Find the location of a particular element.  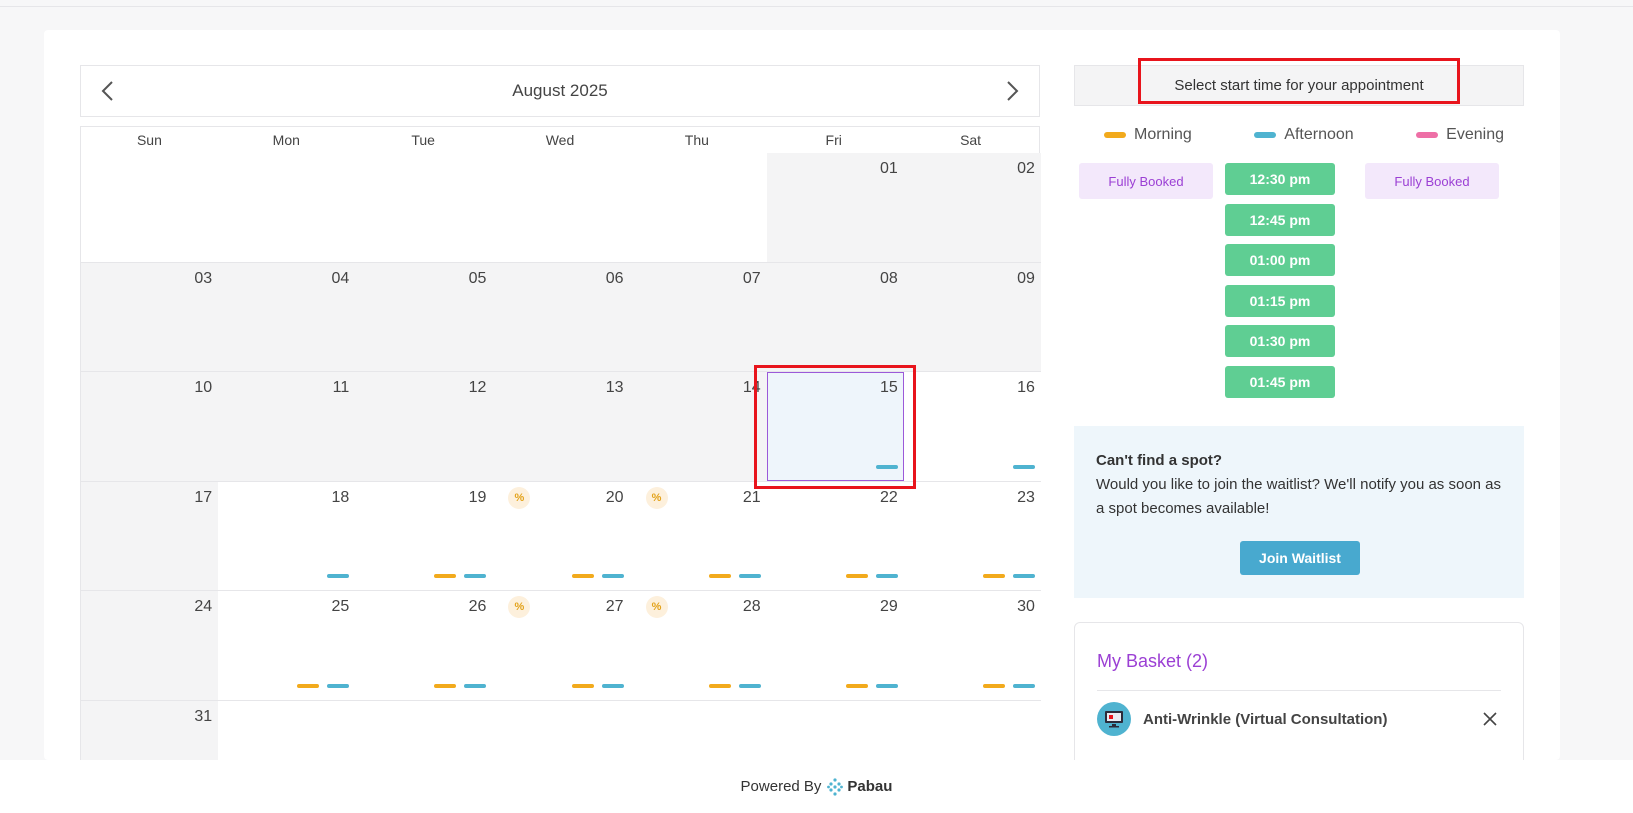

calendar-day-14: 14 is located at coordinates (698, 427).